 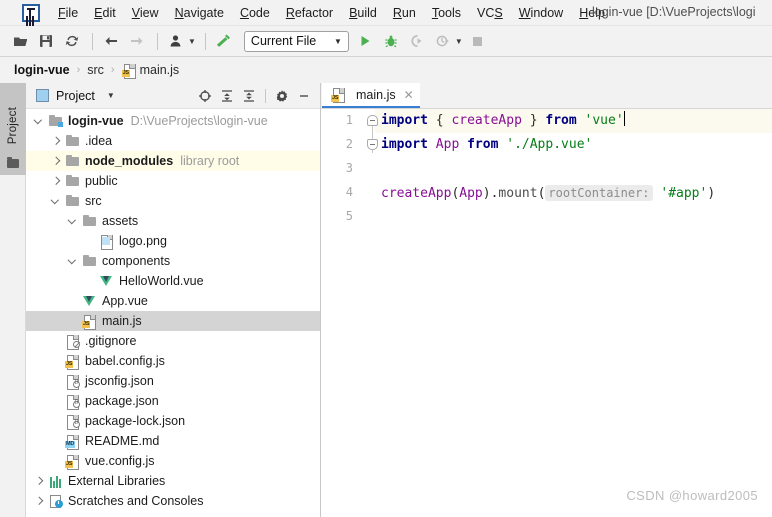 What do you see at coordinates (199, 13) in the screenshot?
I see `menu-item-navigate: Navigate` at bounding box center [199, 13].